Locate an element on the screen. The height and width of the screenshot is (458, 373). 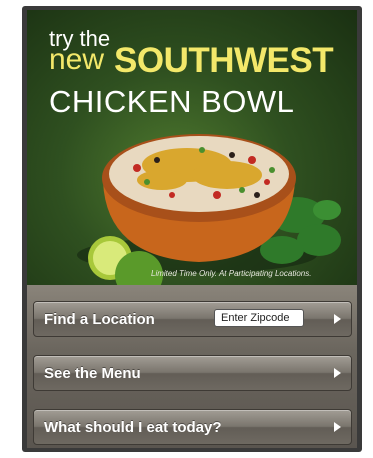
see-menu-label: See the Menu is located at coordinates (92, 373).